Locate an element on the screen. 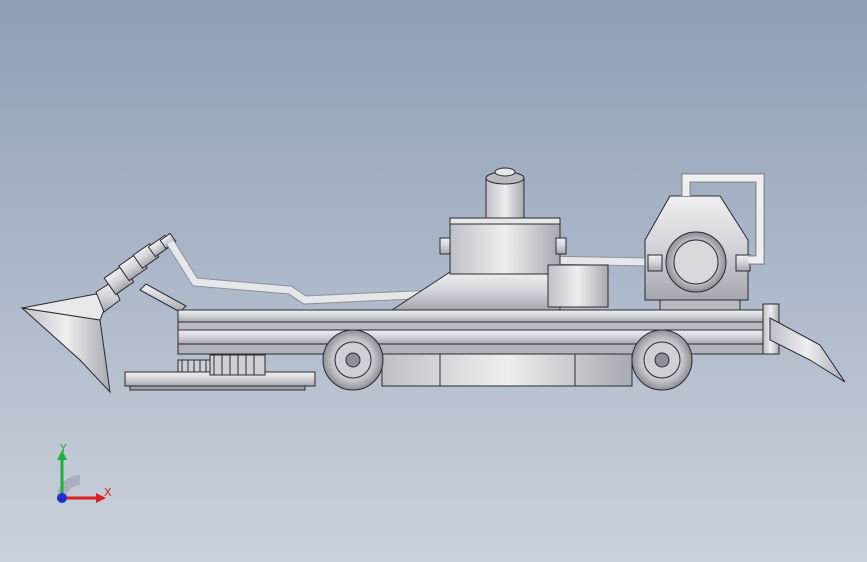 Image resolution: width=867 pixels, height=562 pixels. front-wheel is located at coordinates (353, 360).